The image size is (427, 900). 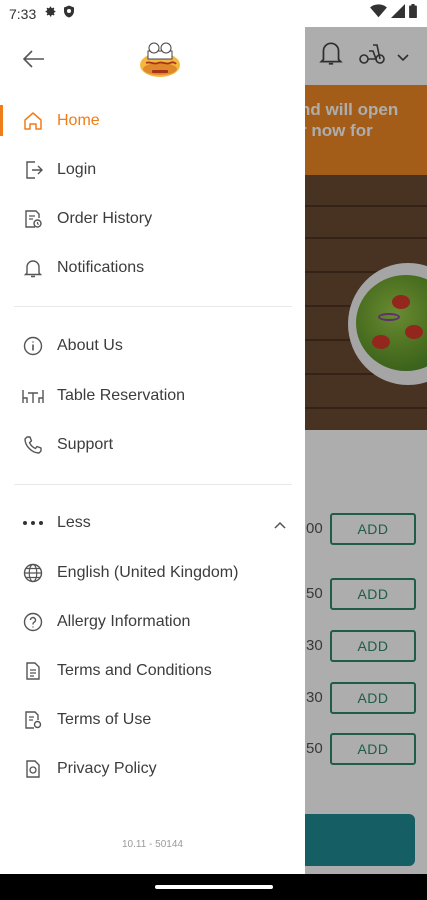 What do you see at coordinates (74, 522) in the screenshot?
I see `drawer-item-label: Less` at bounding box center [74, 522].